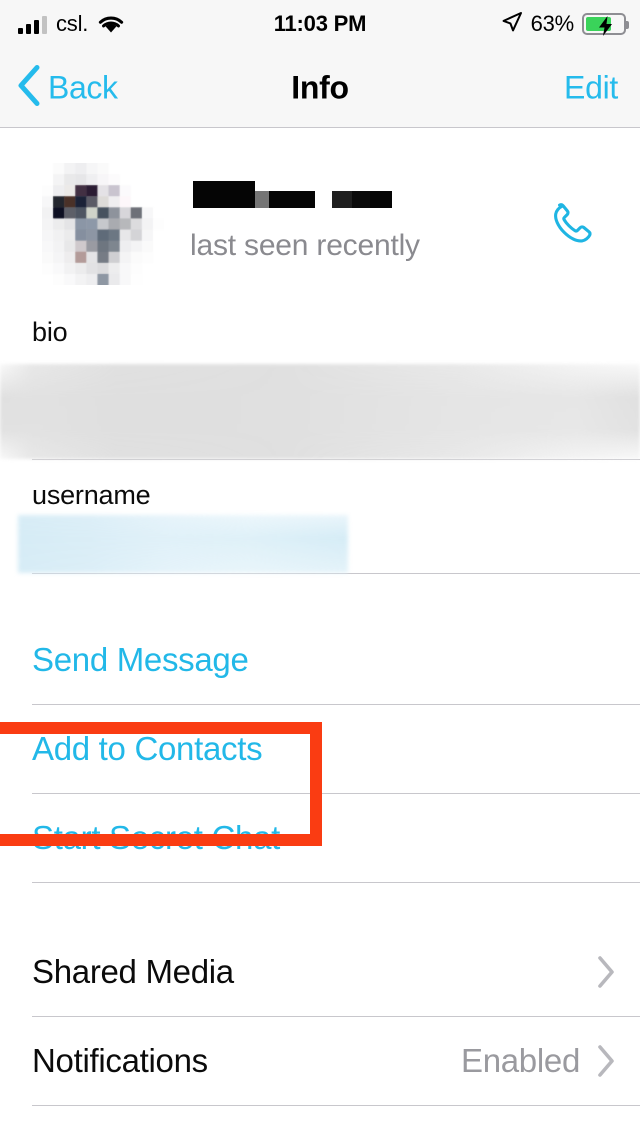  What do you see at coordinates (320, 660) in the screenshot?
I see `send-message-button: Send Message` at bounding box center [320, 660].